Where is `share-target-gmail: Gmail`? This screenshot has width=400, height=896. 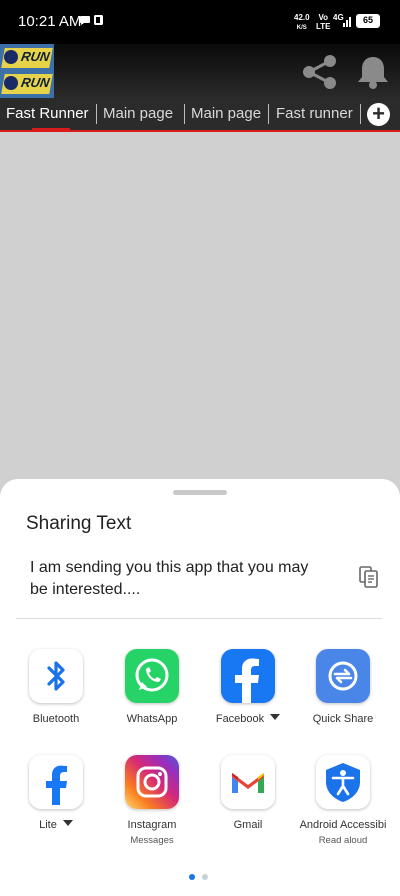
share-target-gmail: Gmail is located at coordinates (248, 793).